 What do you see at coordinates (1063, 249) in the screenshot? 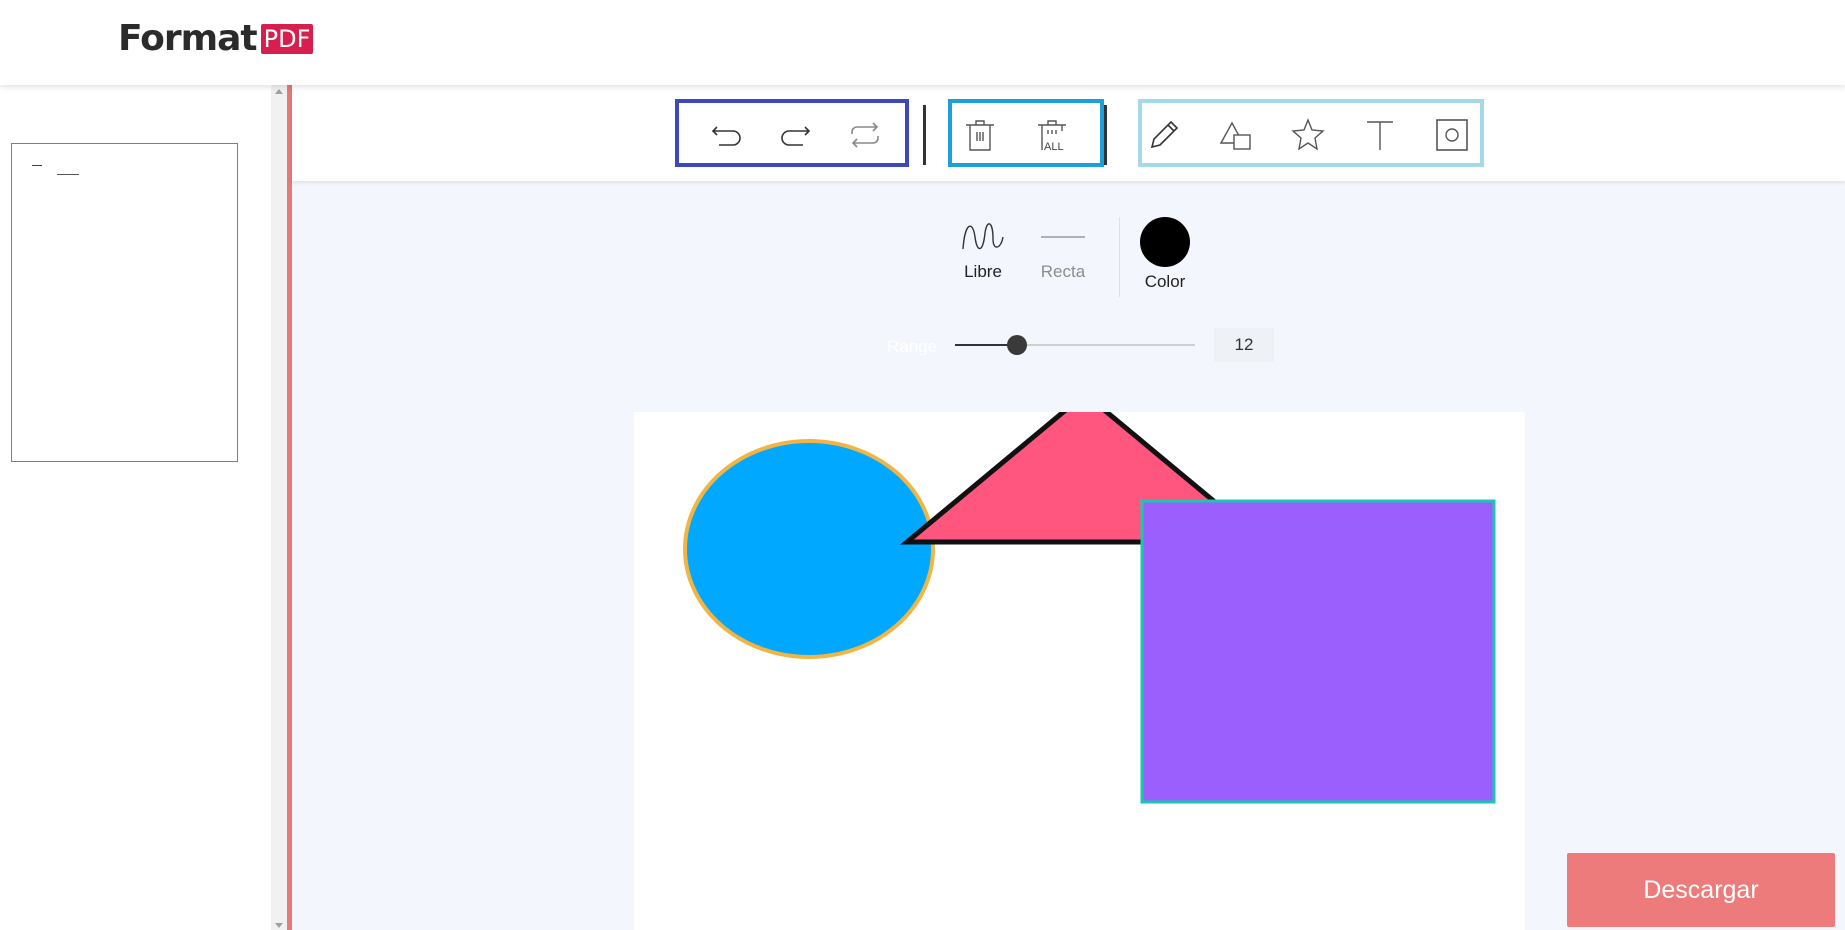
I see `recta-line-option: Recta` at bounding box center [1063, 249].